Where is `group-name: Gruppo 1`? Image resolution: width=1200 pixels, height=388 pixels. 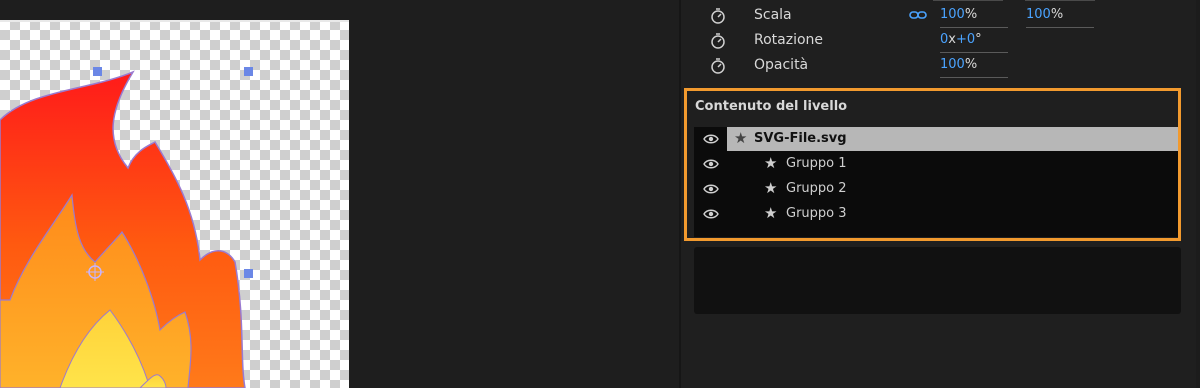
group-name: Gruppo 1 is located at coordinates (816, 163).